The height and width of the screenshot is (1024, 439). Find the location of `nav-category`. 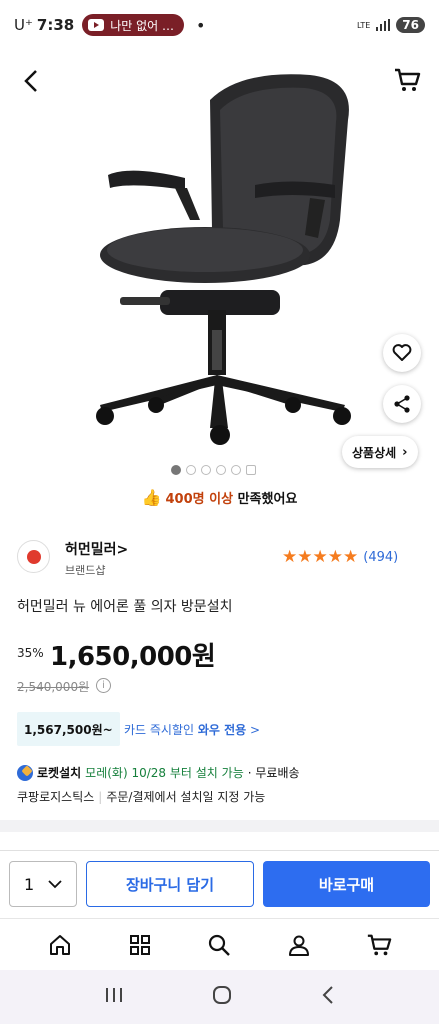

nav-category is located at coordinates (140, 945).